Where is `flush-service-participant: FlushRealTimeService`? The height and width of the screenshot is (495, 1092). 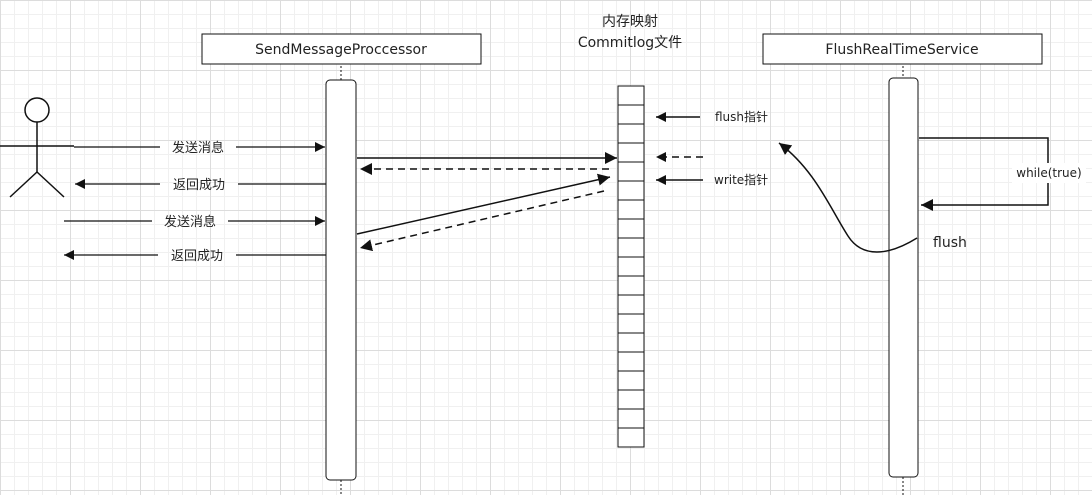
flush-service-participant: FlushRealTimeService is located at coordinates (902, 49).